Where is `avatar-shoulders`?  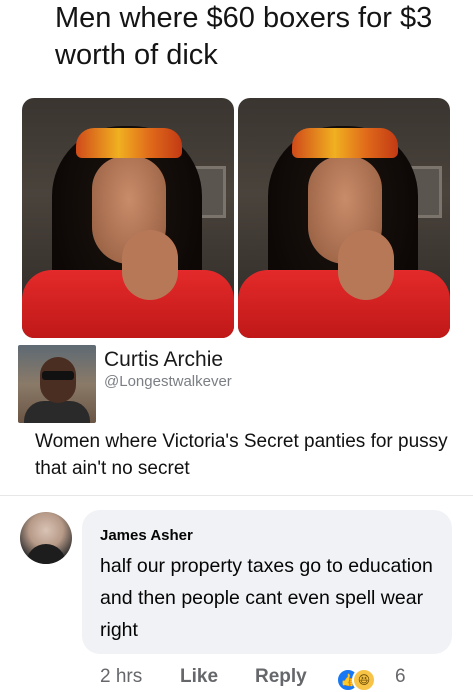
avatar-shoulders is located at coordinates (57, 412).